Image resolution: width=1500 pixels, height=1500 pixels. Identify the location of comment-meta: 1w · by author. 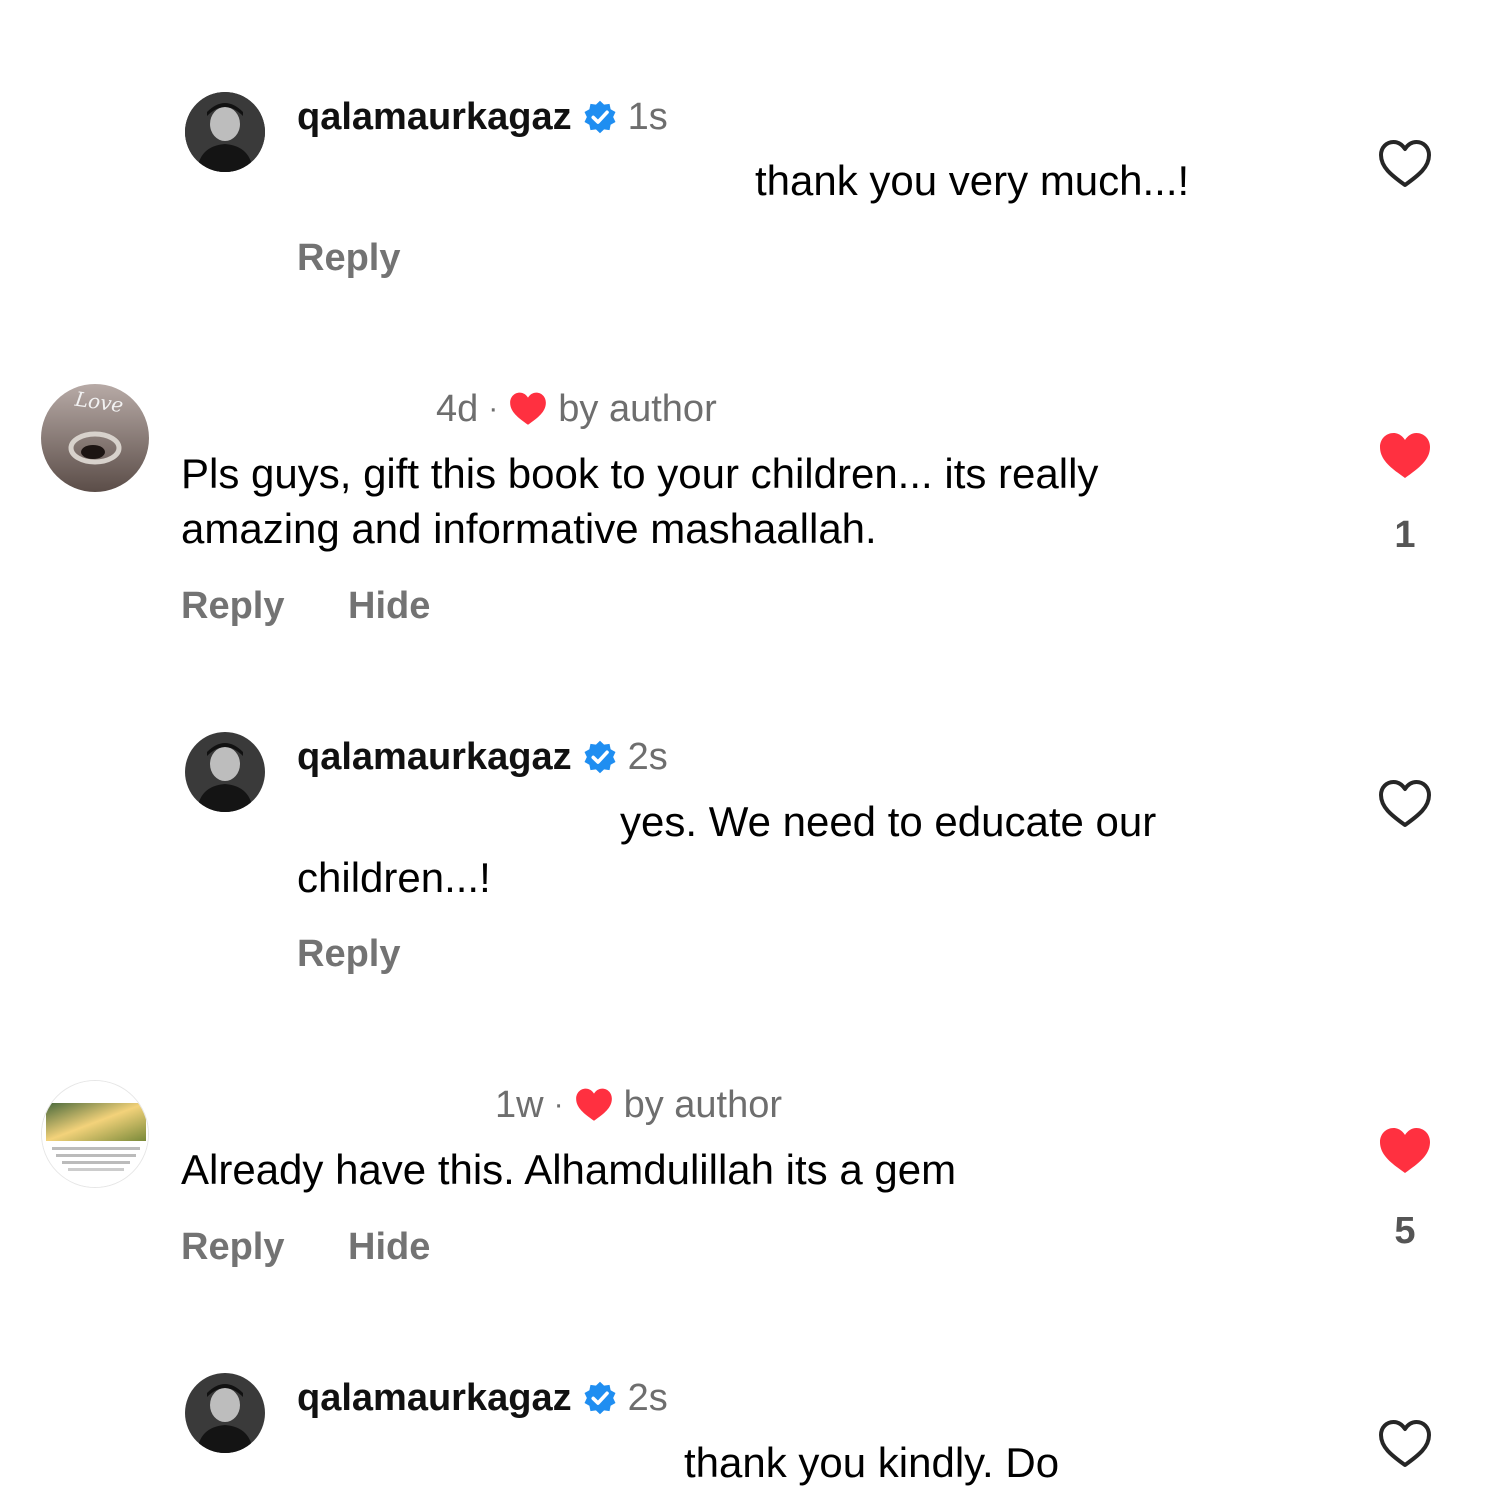
(638, 1105).